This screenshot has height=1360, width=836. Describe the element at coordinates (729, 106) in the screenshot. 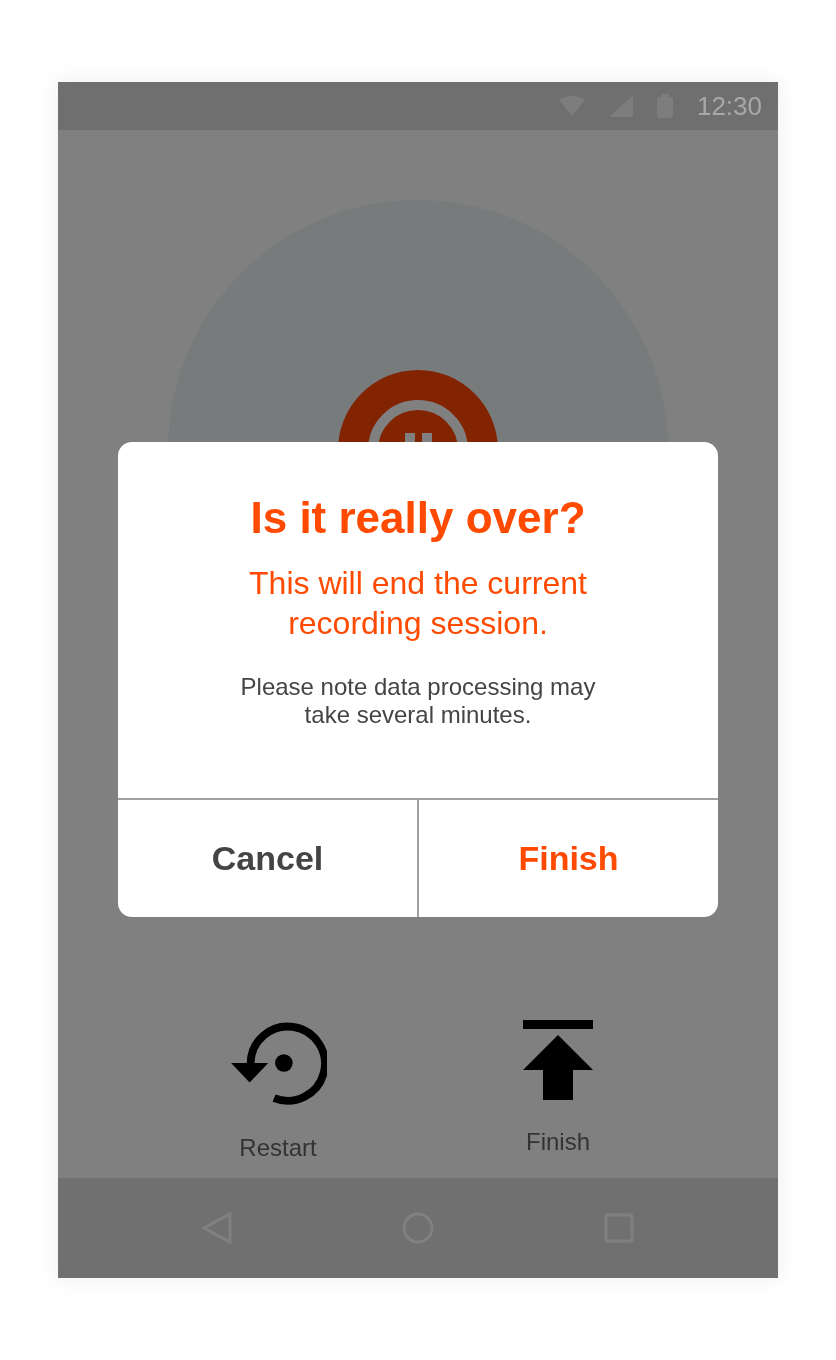

I see `status-time: 12:30` at that location.